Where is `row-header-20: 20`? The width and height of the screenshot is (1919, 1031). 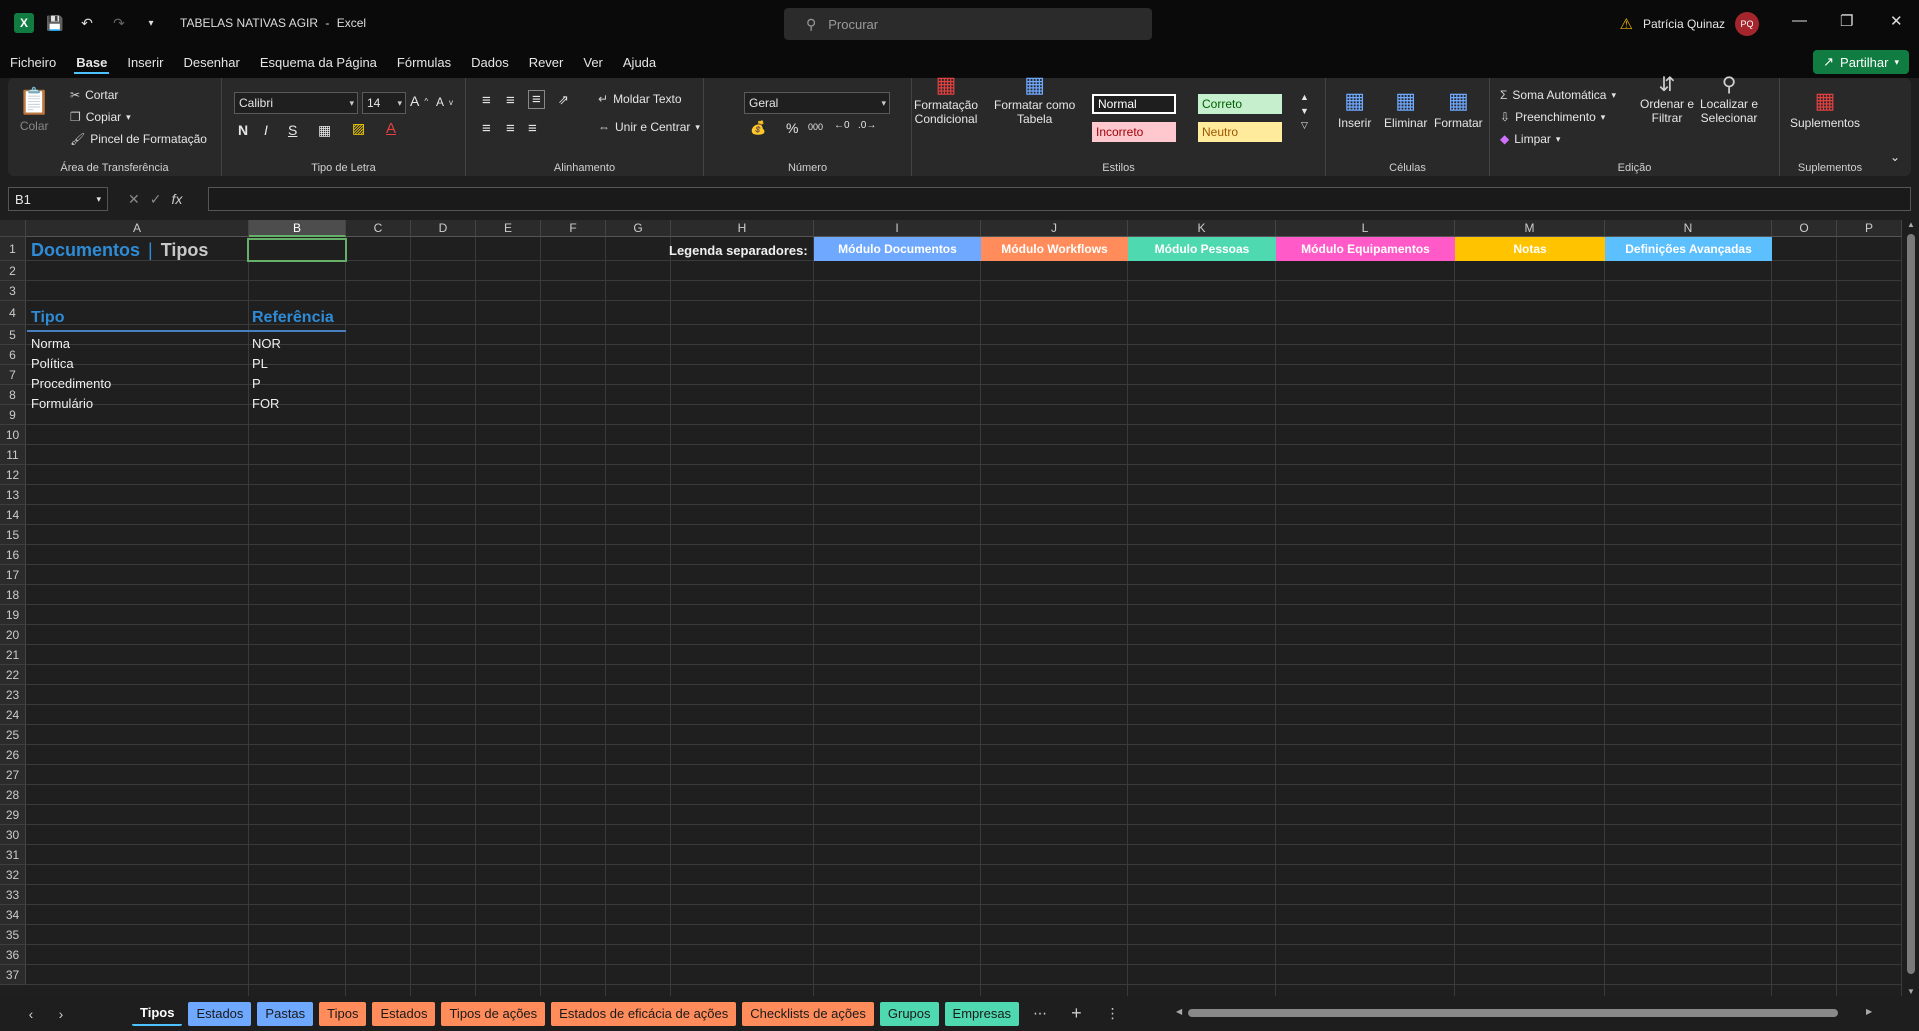
row-header-20: 20 is located at coordinates (13, 635).